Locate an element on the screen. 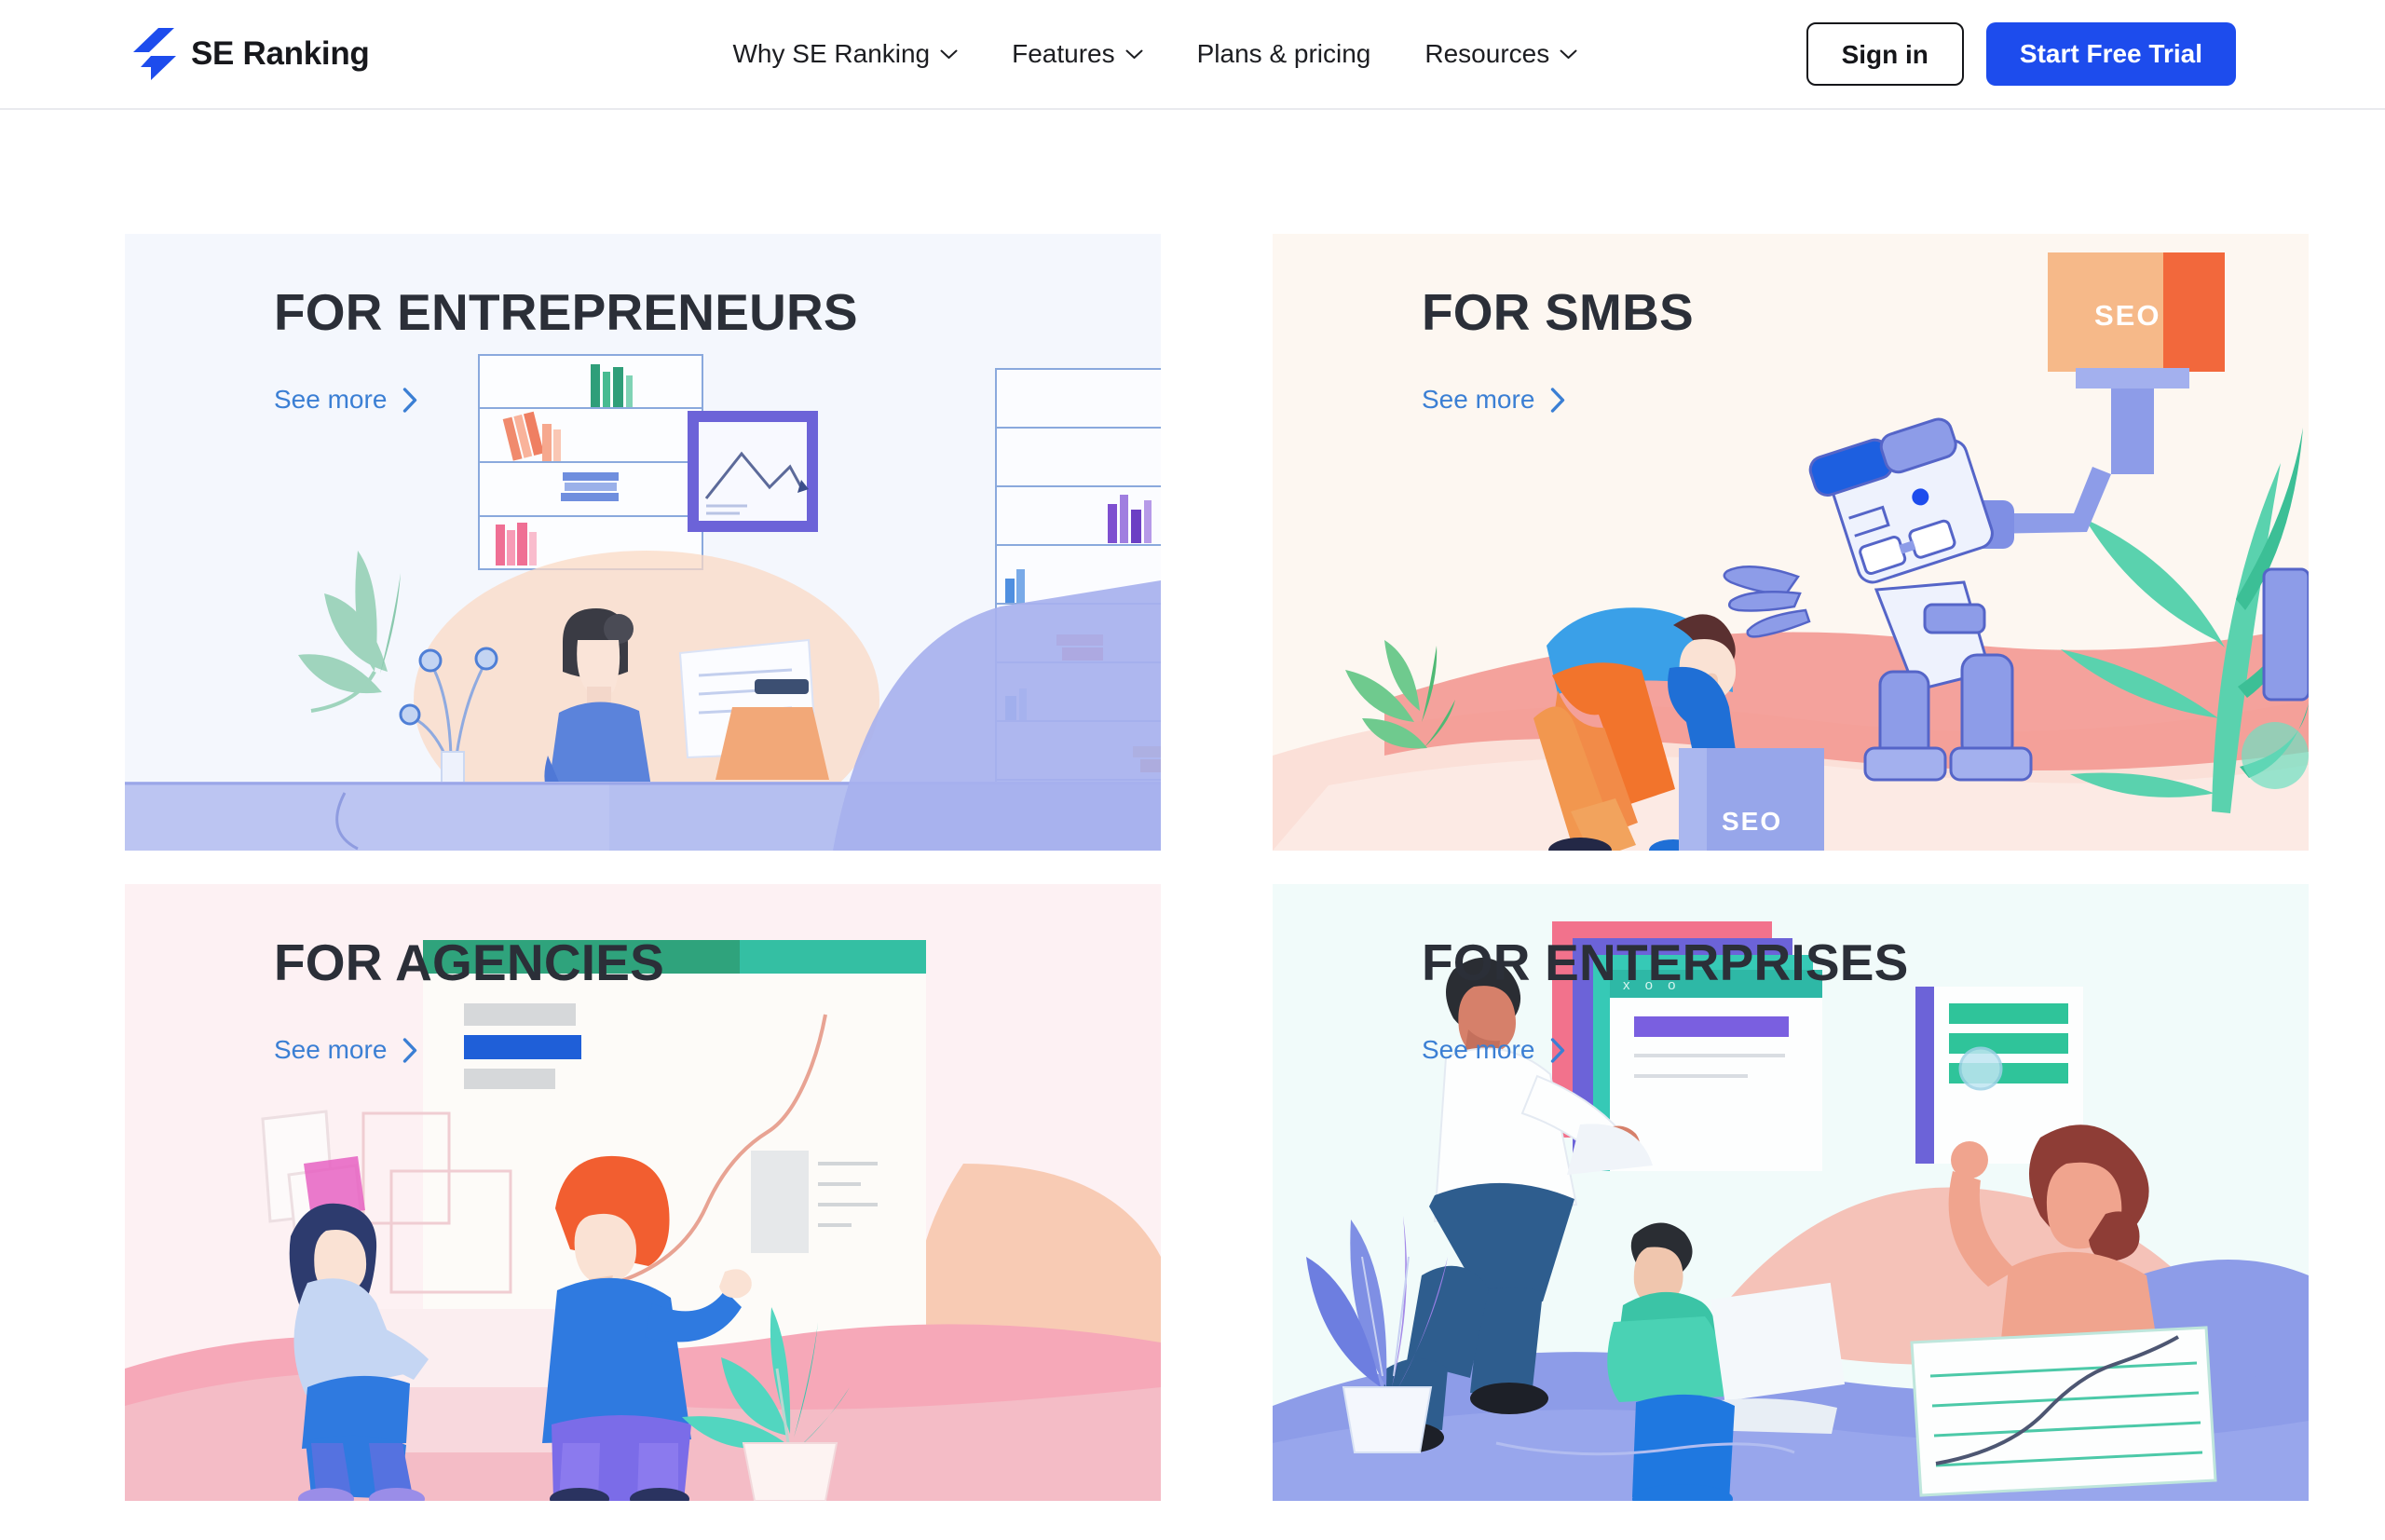  nav-item-label: Resources is located at coordinates (1487, 53).